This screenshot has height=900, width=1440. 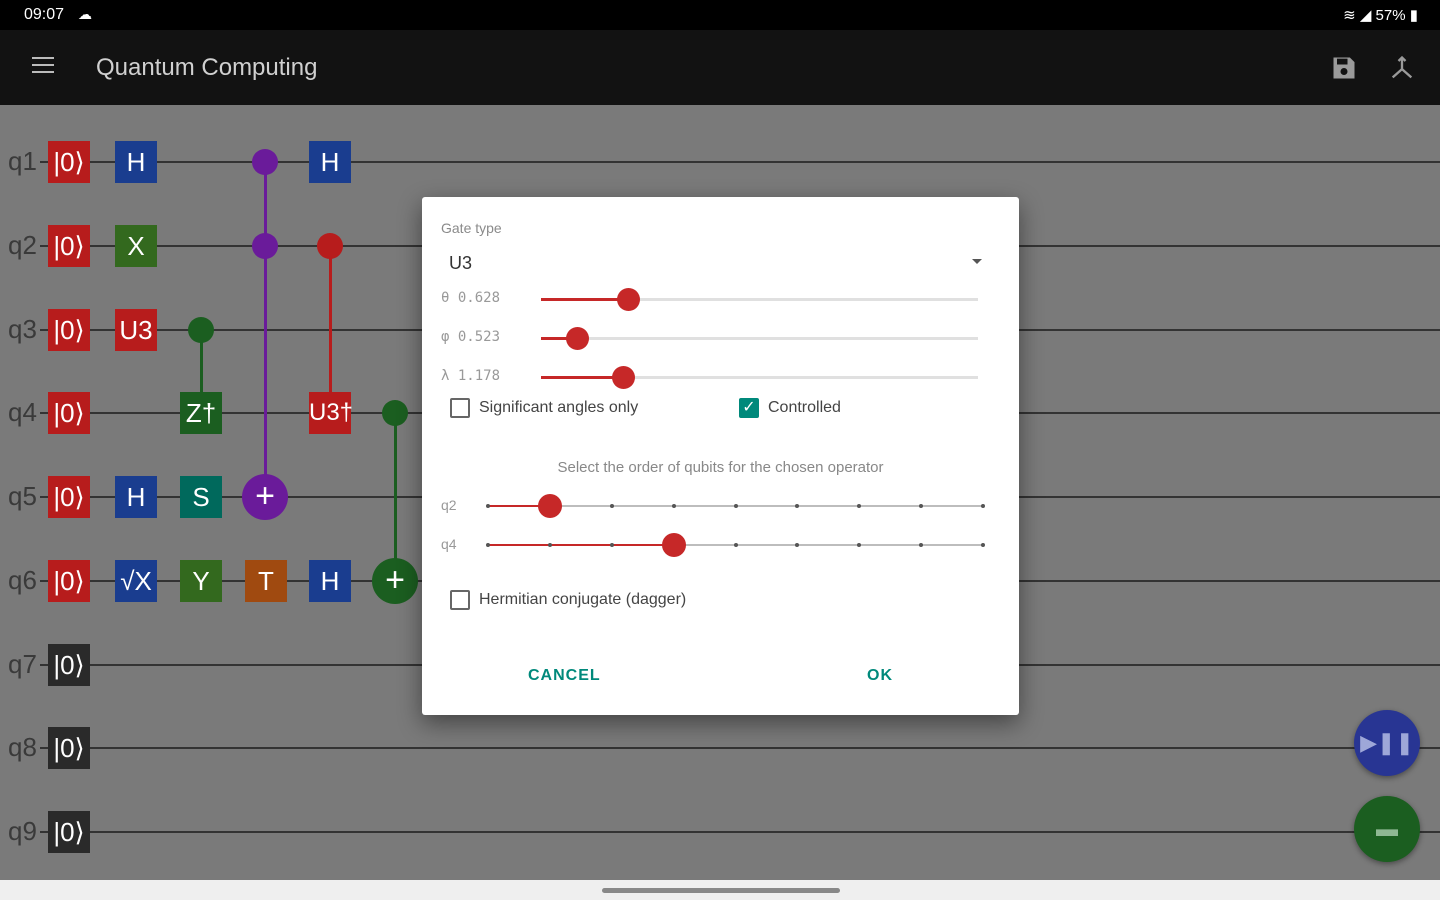 I want to click on gate-u3-dagger: U3†, so click(x=331, y=413).